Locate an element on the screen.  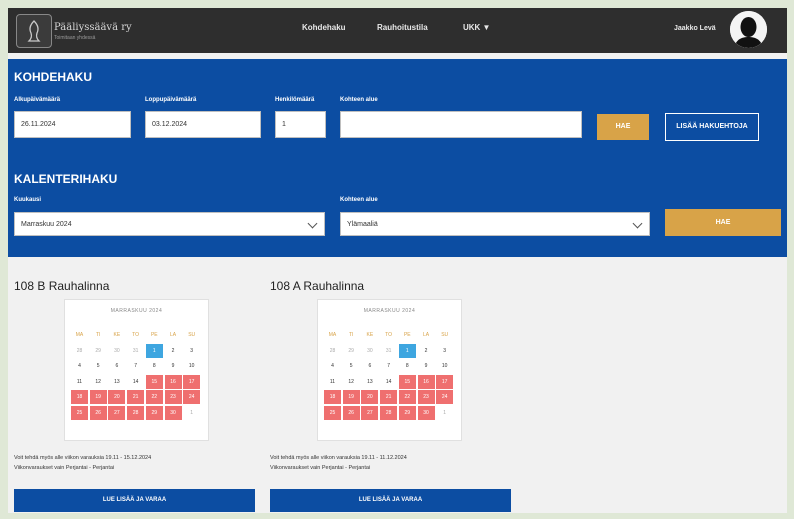
end-date-input: 03.12.2024 is located at coordinates (203, 124).